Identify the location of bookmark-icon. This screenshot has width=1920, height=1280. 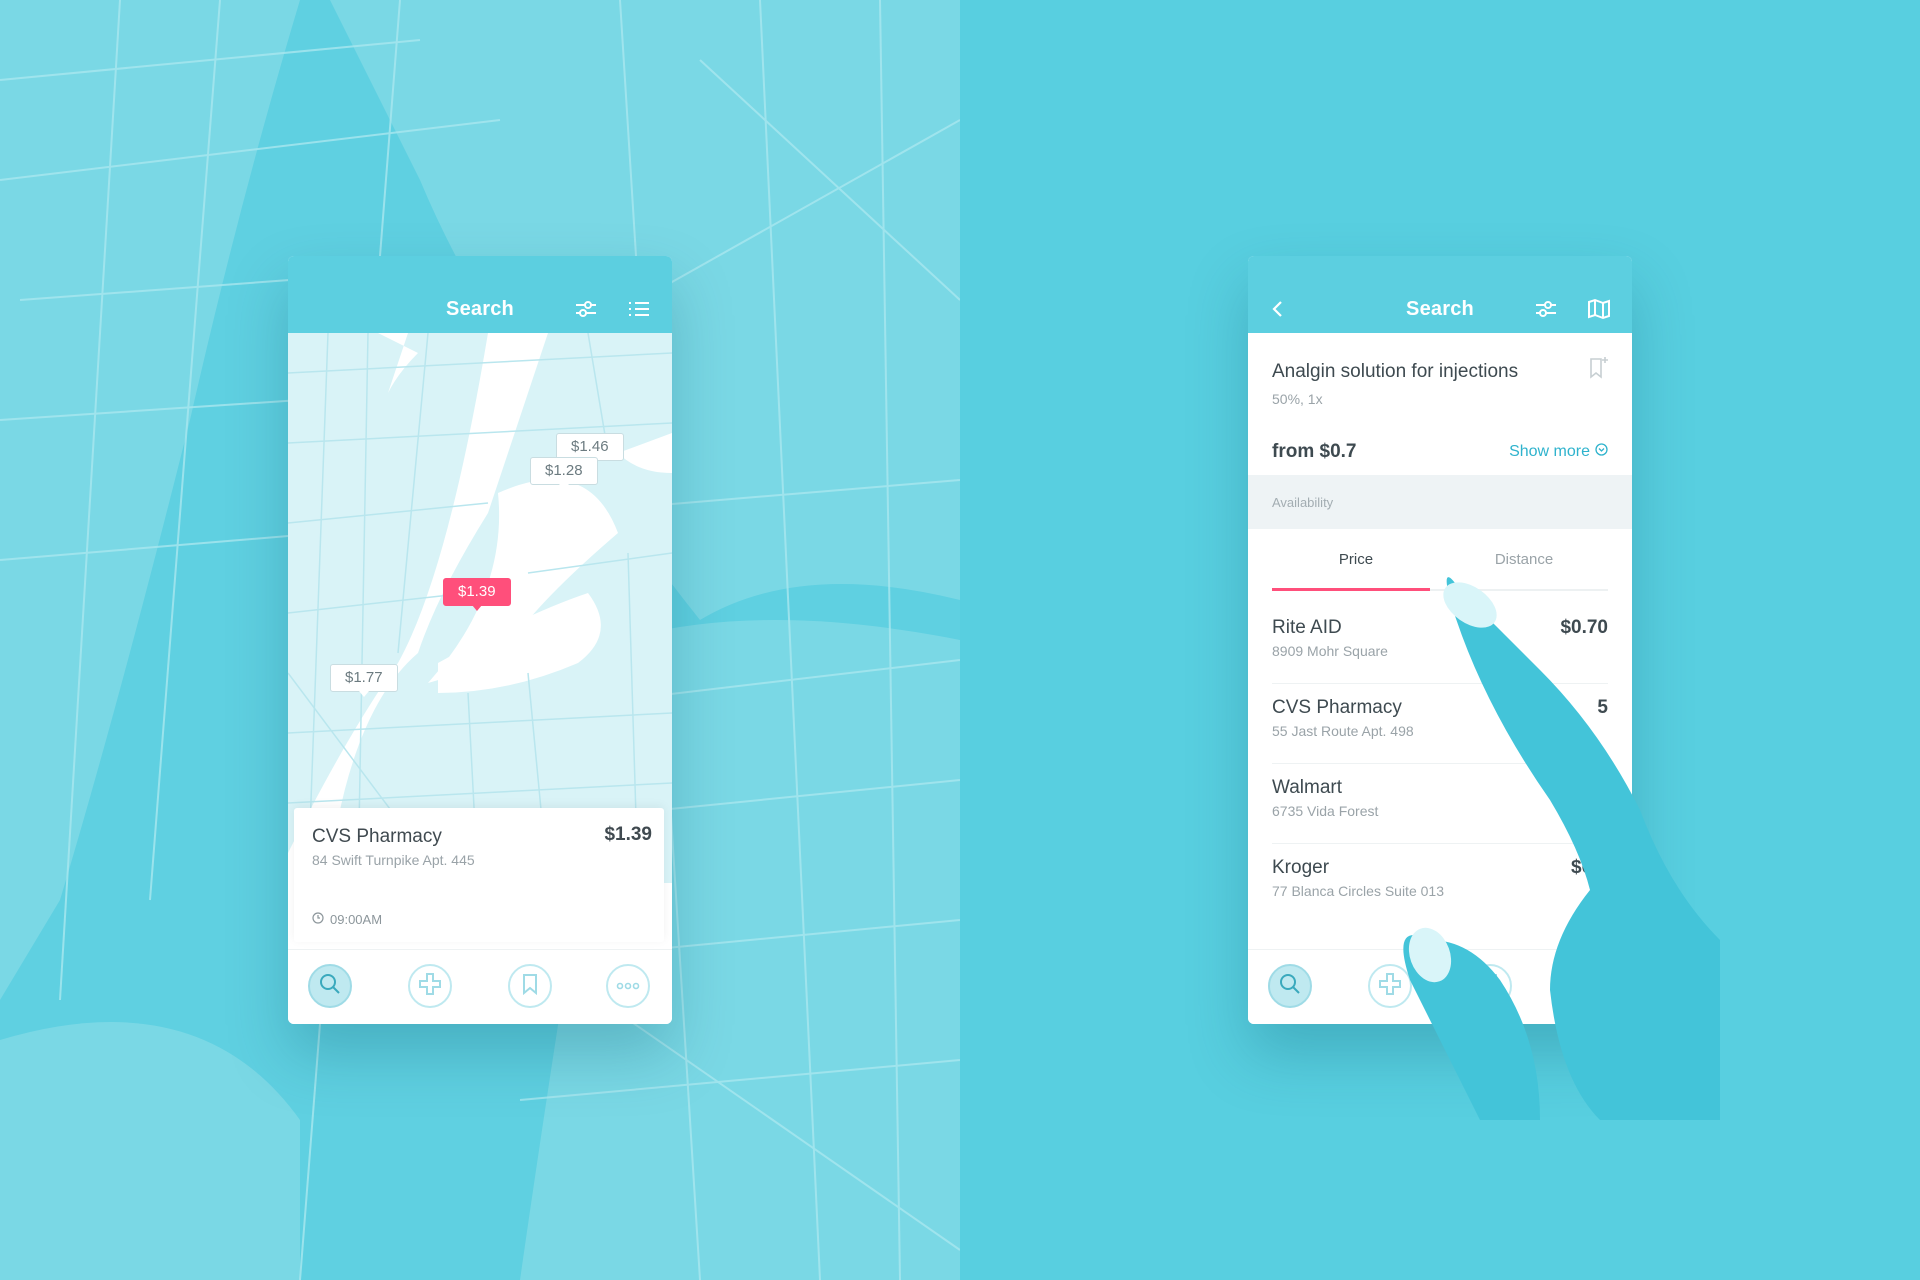
(530, 986).